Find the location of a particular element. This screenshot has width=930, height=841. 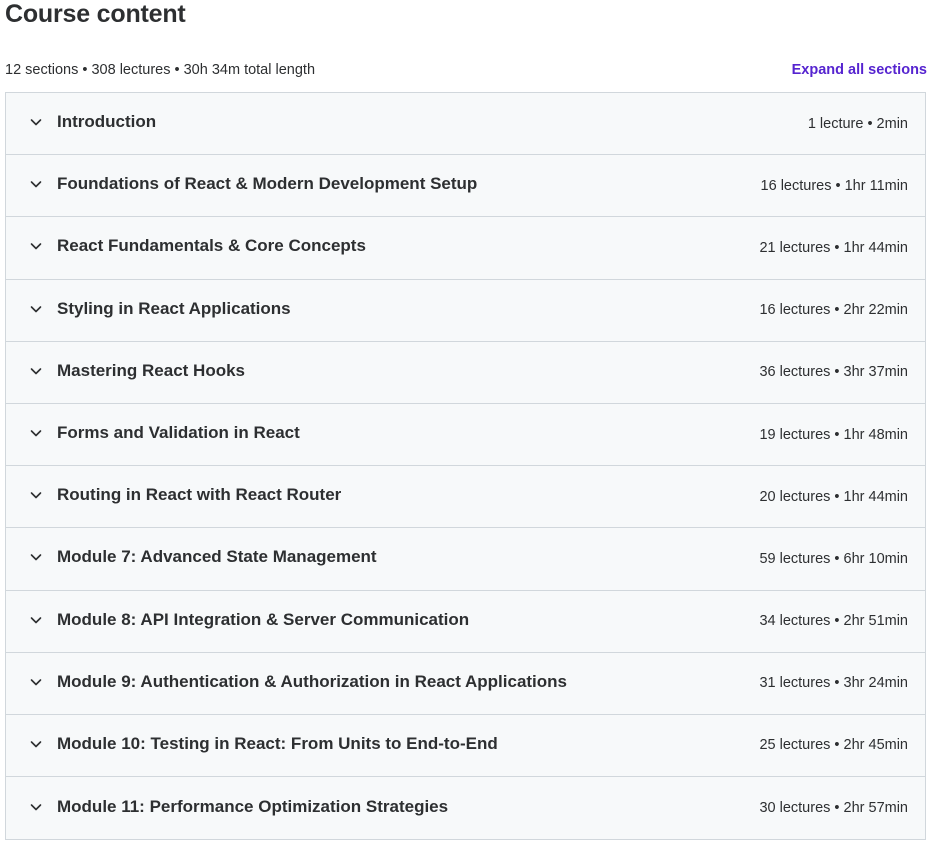

section-header: Introduction is located at coordinates (91, 122).